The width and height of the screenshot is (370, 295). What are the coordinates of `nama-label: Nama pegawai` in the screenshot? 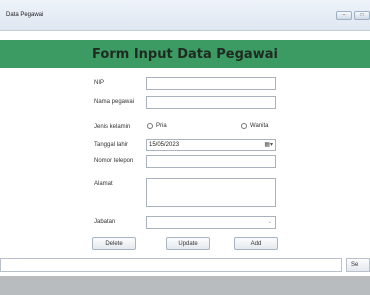 It's located at (114, 102).